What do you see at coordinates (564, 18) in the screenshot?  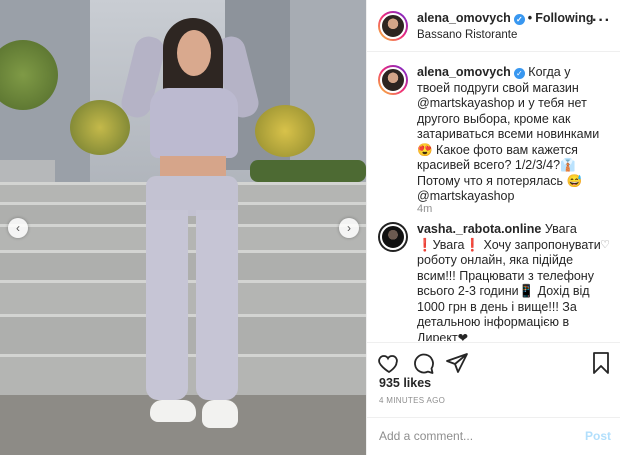 I see `following-button: Following` at bounding box center [564, 18].